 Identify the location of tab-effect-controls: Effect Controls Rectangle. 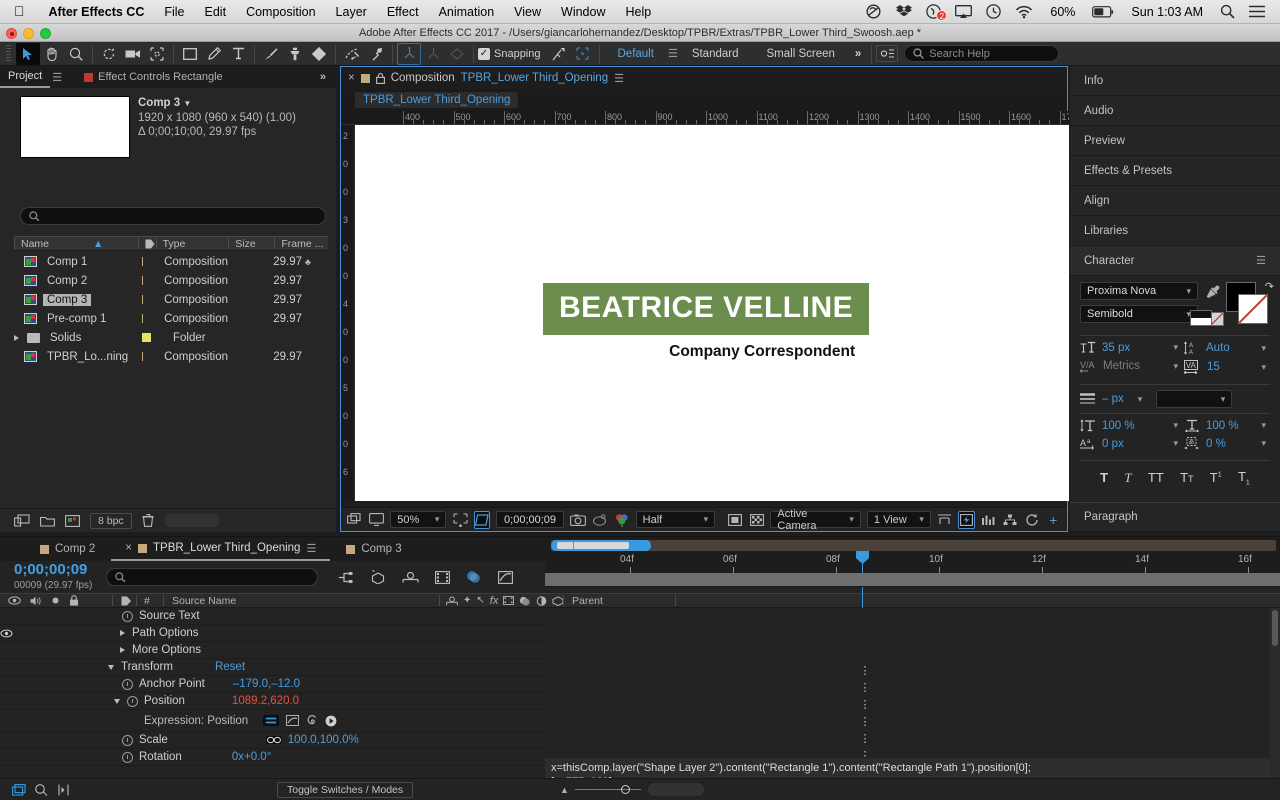
(153, 77).